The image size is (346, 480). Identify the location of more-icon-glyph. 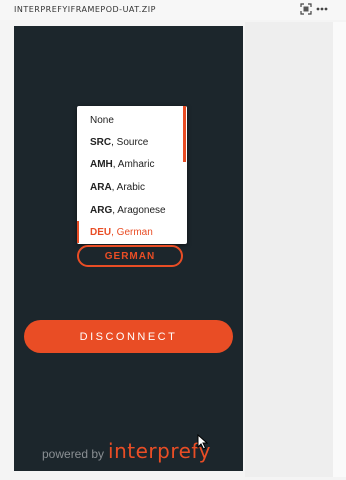
(322, 9).